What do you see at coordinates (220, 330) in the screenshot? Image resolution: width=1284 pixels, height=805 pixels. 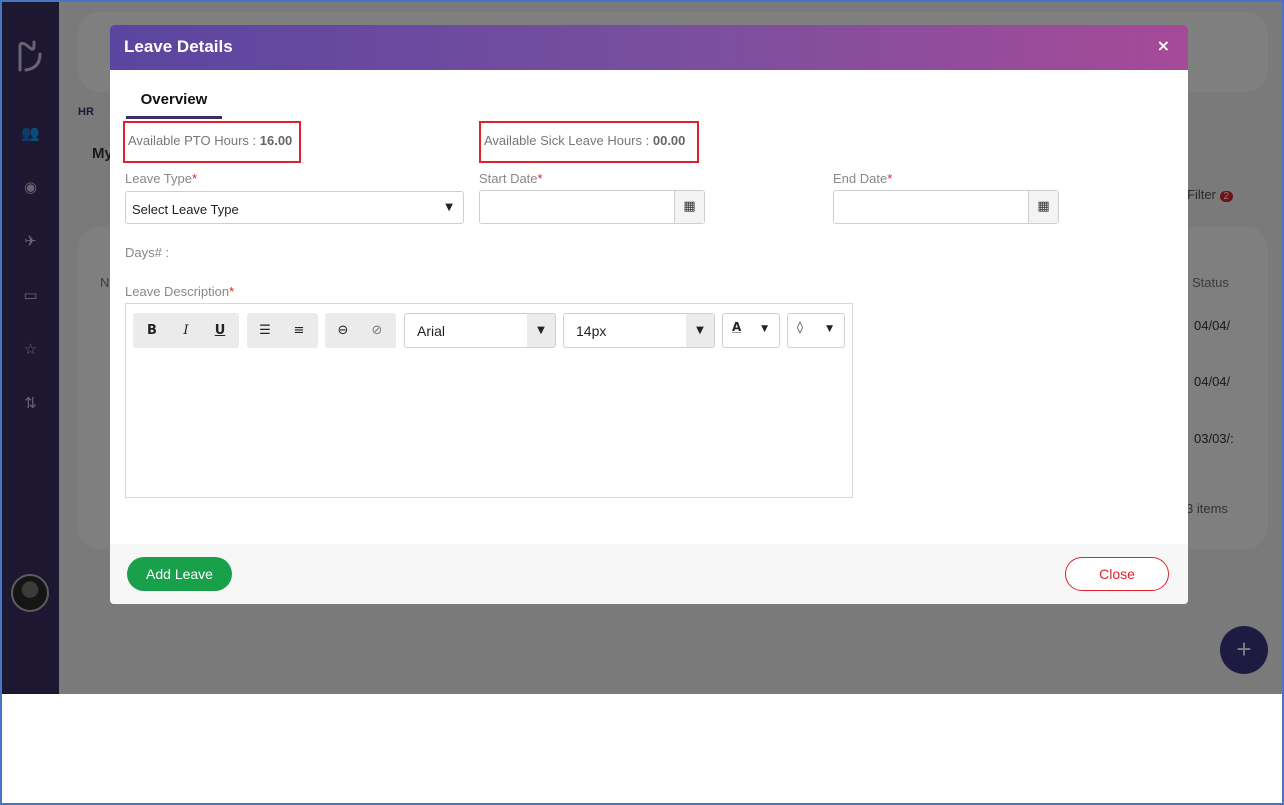 I see `underline-button: U` at bounding box center [220, 330].